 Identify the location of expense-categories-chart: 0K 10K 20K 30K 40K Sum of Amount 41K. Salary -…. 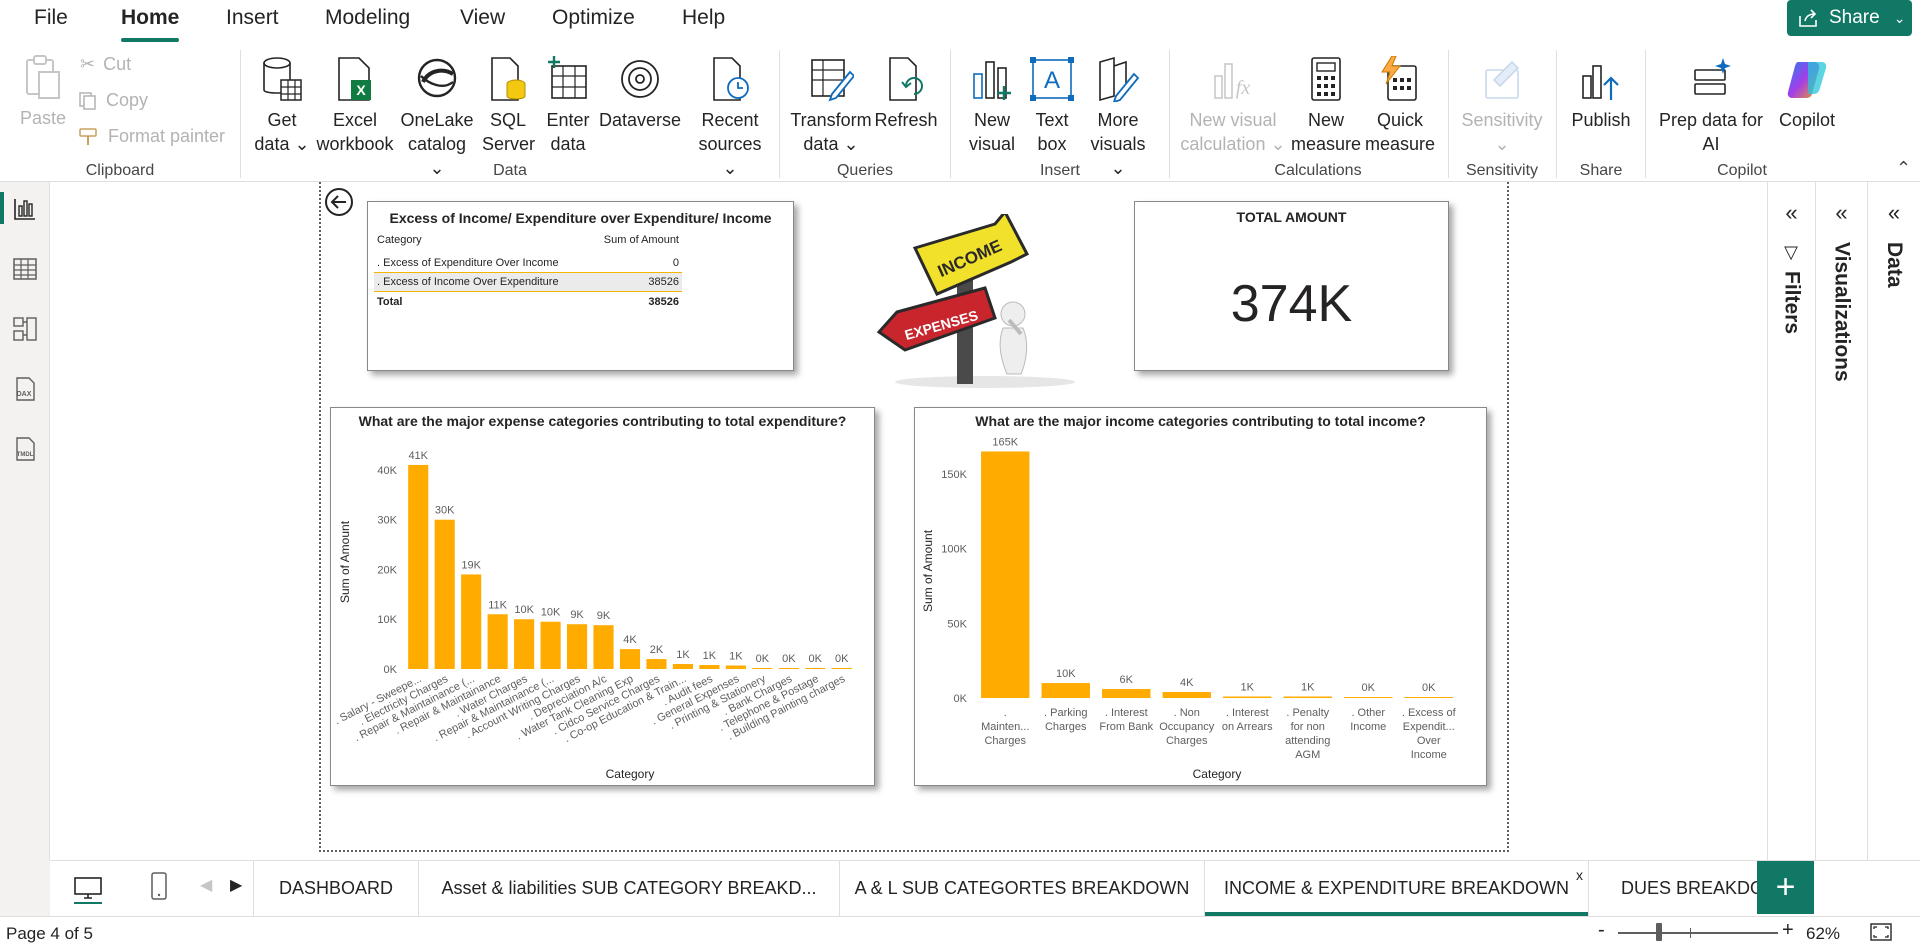
(602, 596).